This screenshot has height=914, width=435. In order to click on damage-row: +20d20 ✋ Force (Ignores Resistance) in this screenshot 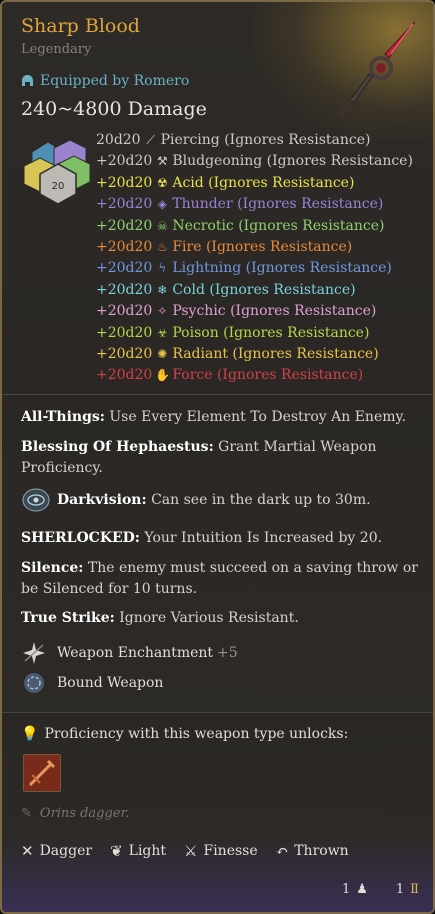, I will do `click(254, 375)`.